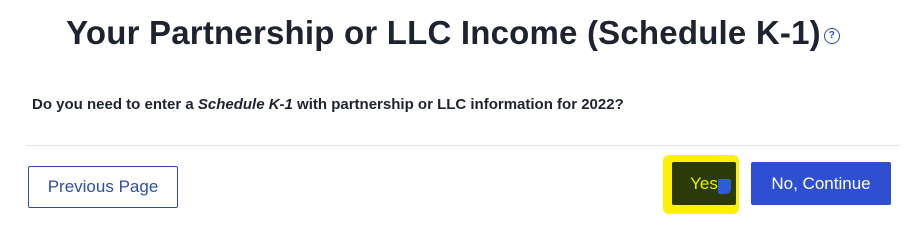 The image size is (906, 242). Describe the element at coordinates (831, 36) in the screenshot. I see `help-icon: ?` at that location.